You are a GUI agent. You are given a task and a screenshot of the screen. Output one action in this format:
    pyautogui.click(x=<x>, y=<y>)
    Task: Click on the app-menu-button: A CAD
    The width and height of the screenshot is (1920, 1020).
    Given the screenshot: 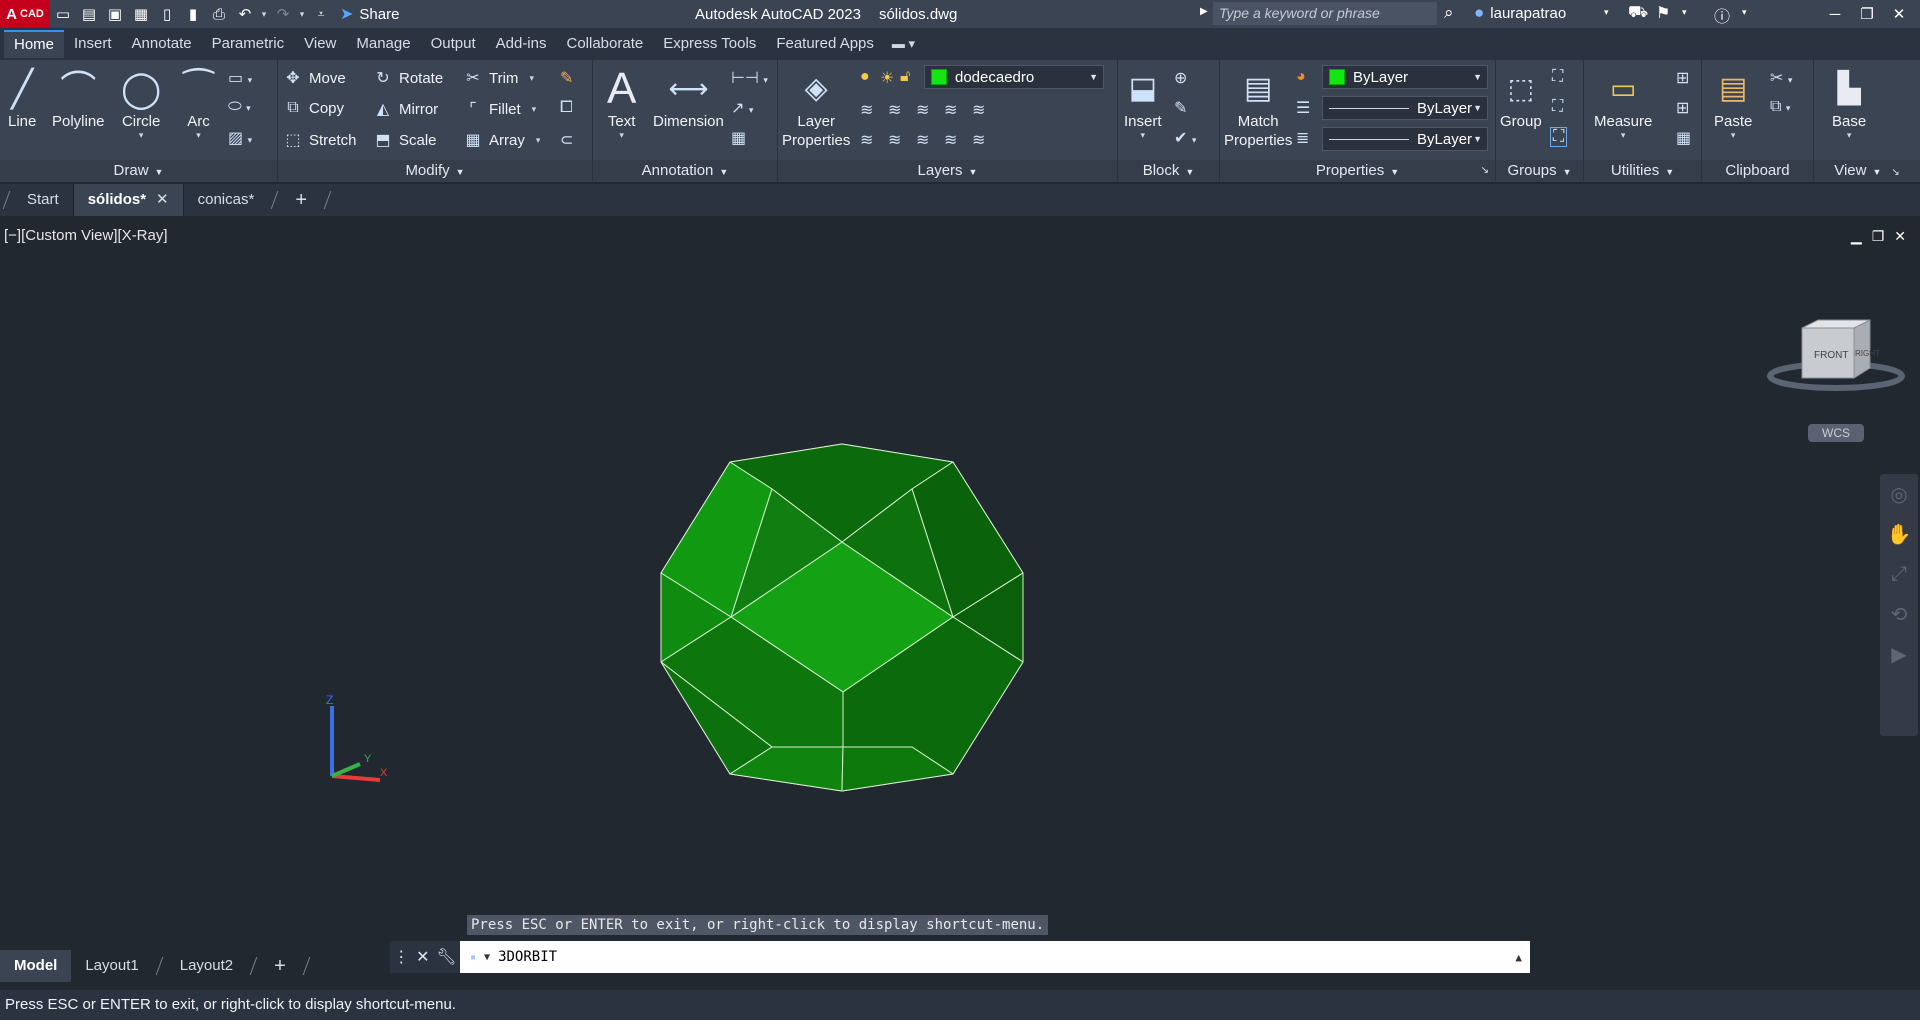 What is the action you would take?
    pyautogui.click(x=25, y=14)
    